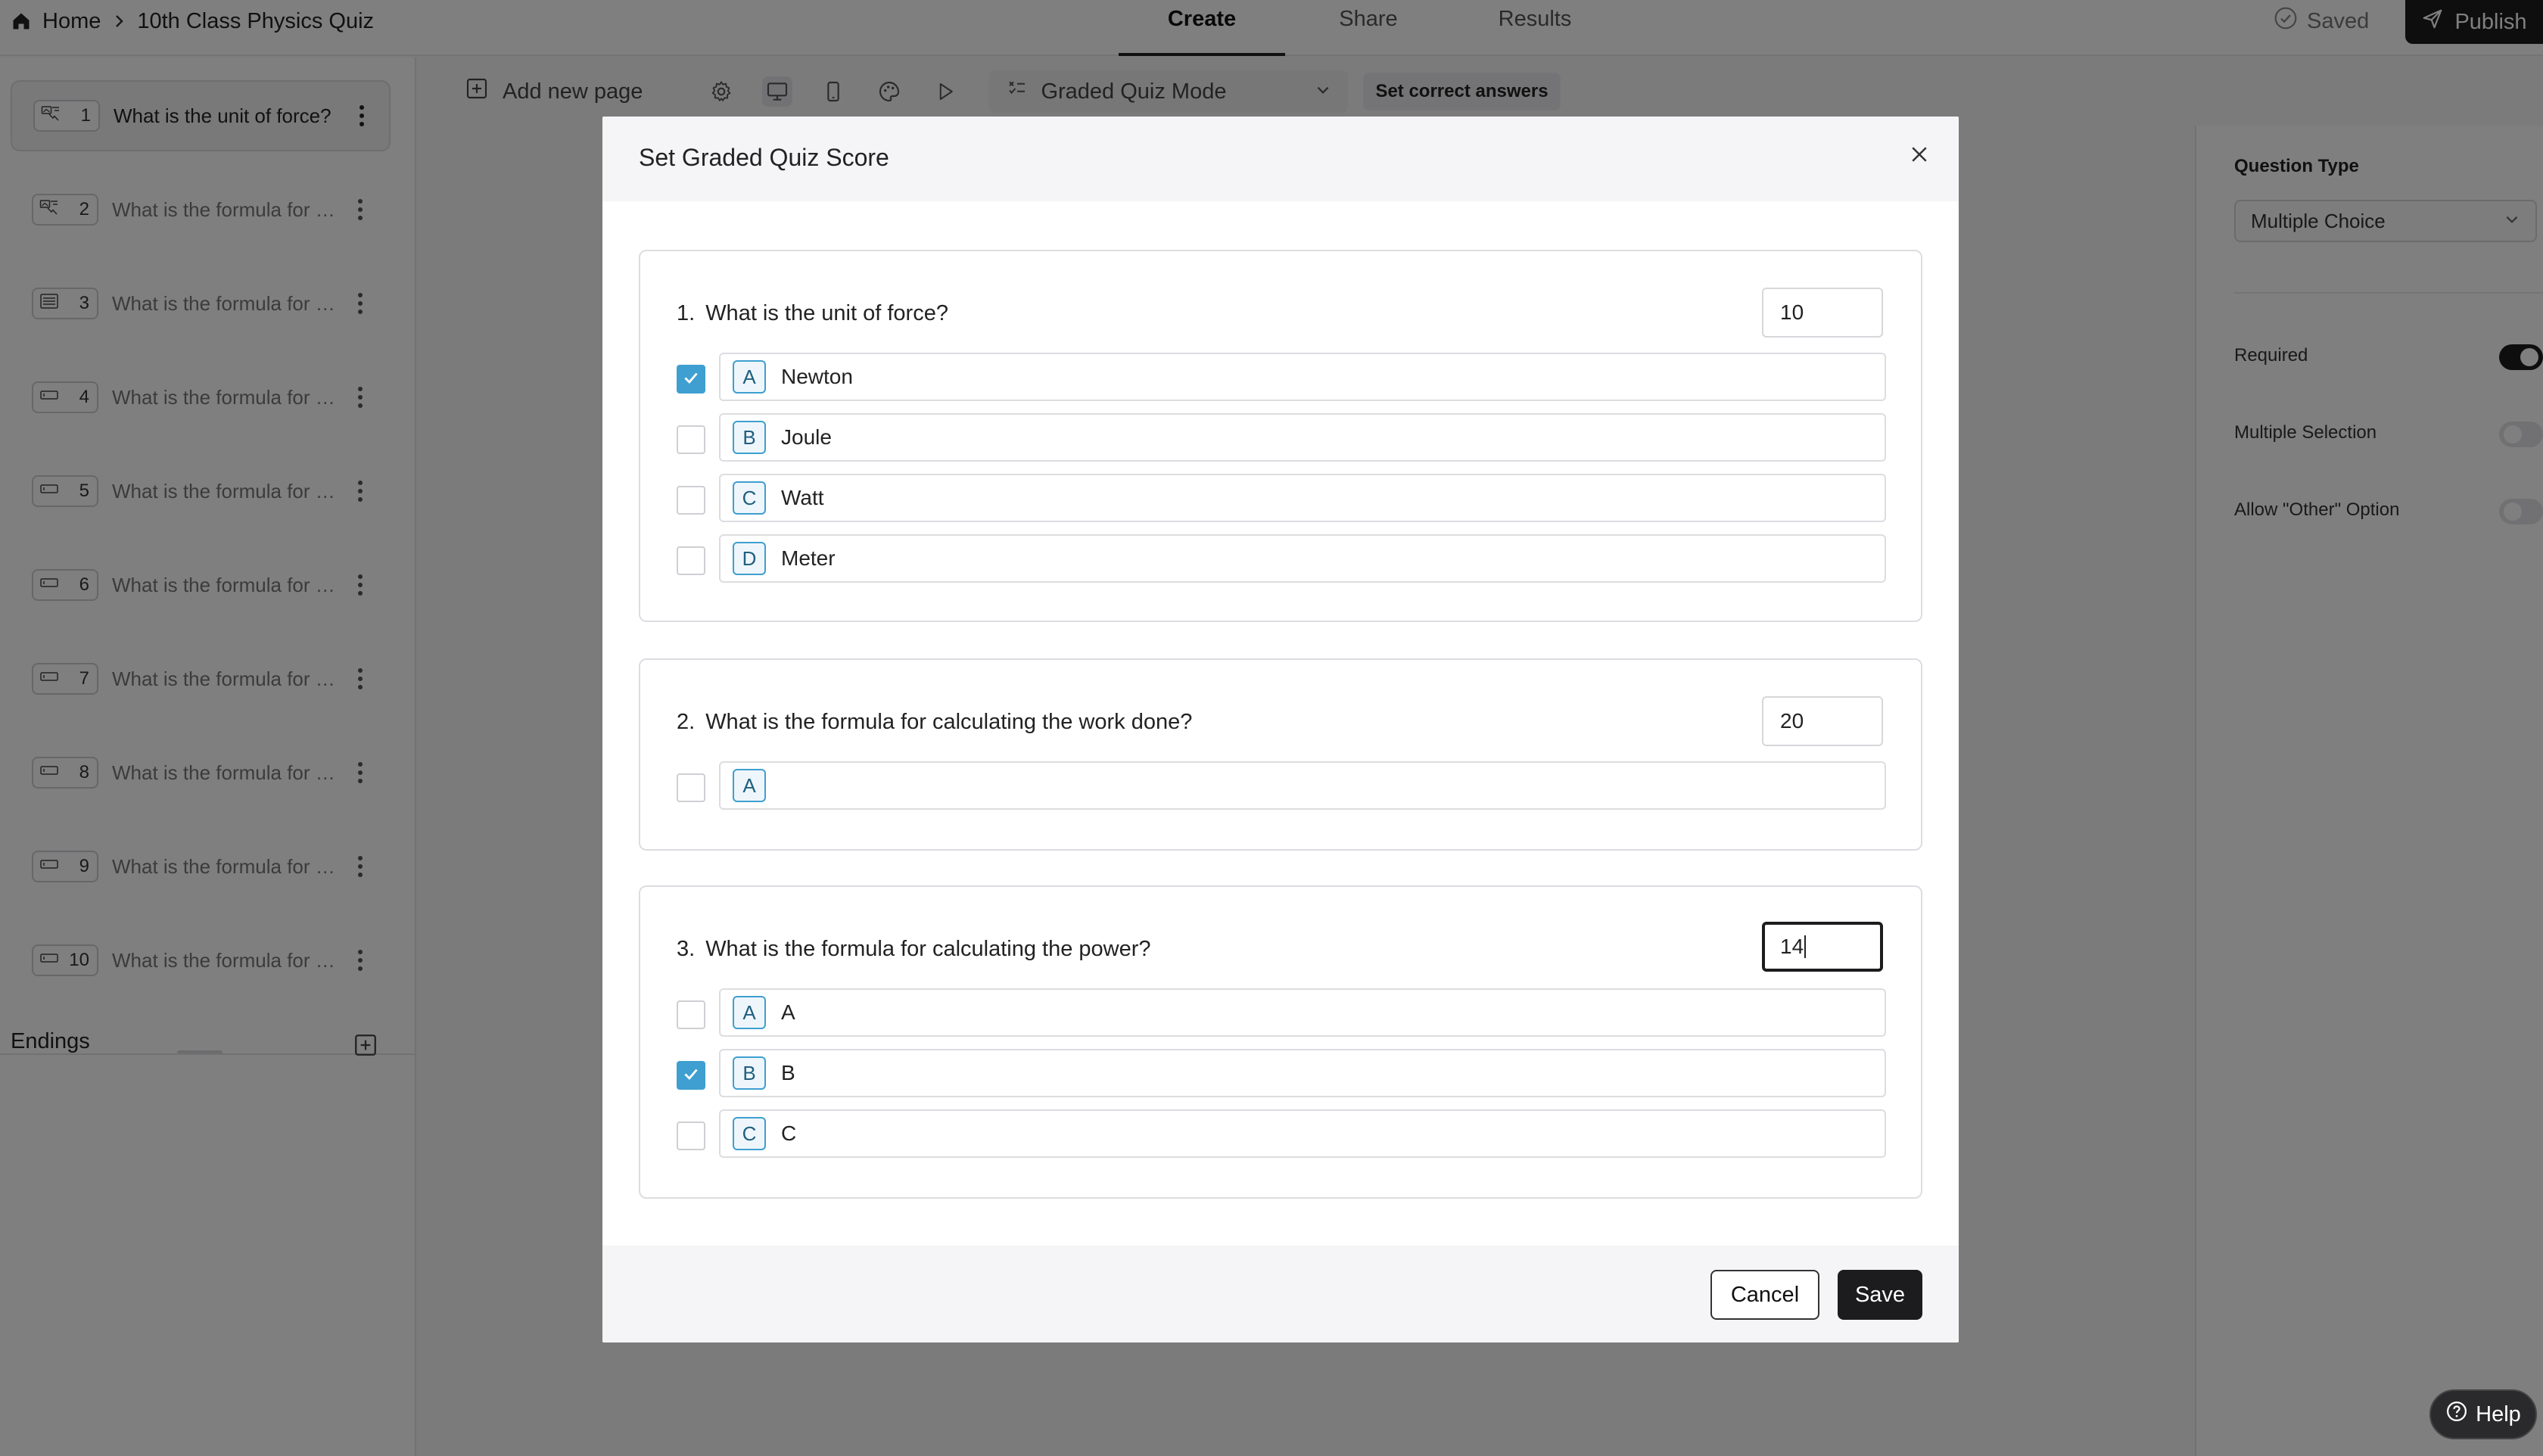 The height and width of the screenshot is (1456, 2543). What do you see at coordinates (806, 437) in the screenshot?
I see `option-text: Joule` at bounding box center [806, 437].